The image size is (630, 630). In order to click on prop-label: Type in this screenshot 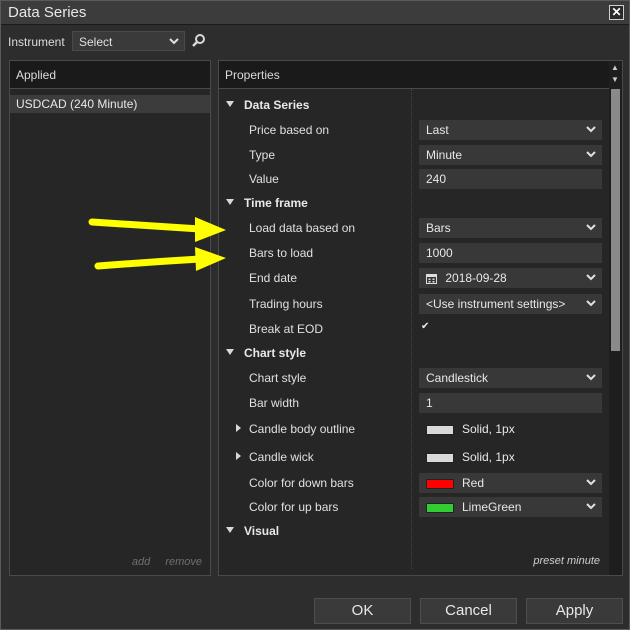, I will do `click(262, 155)`.